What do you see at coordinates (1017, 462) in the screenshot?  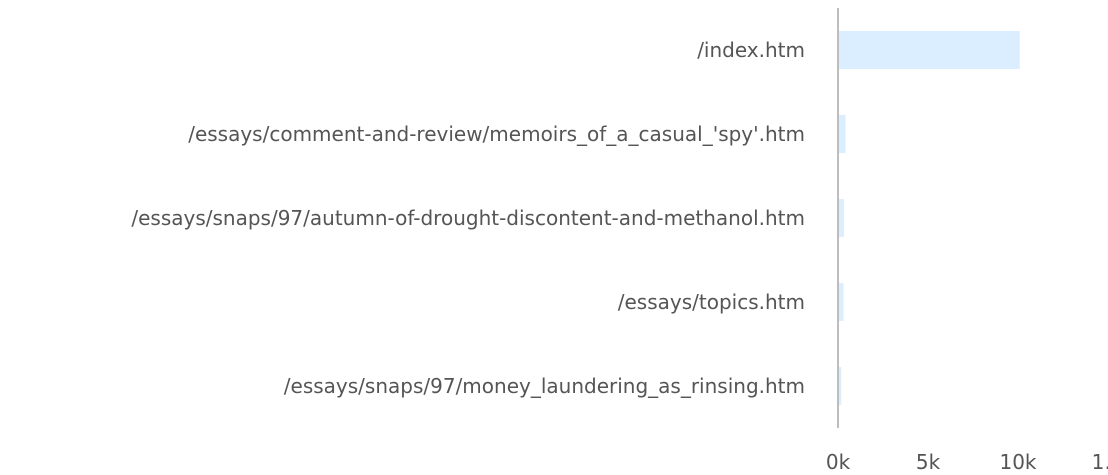 I see `x-tick-label: 10k` at bounding box center [1017, 462].